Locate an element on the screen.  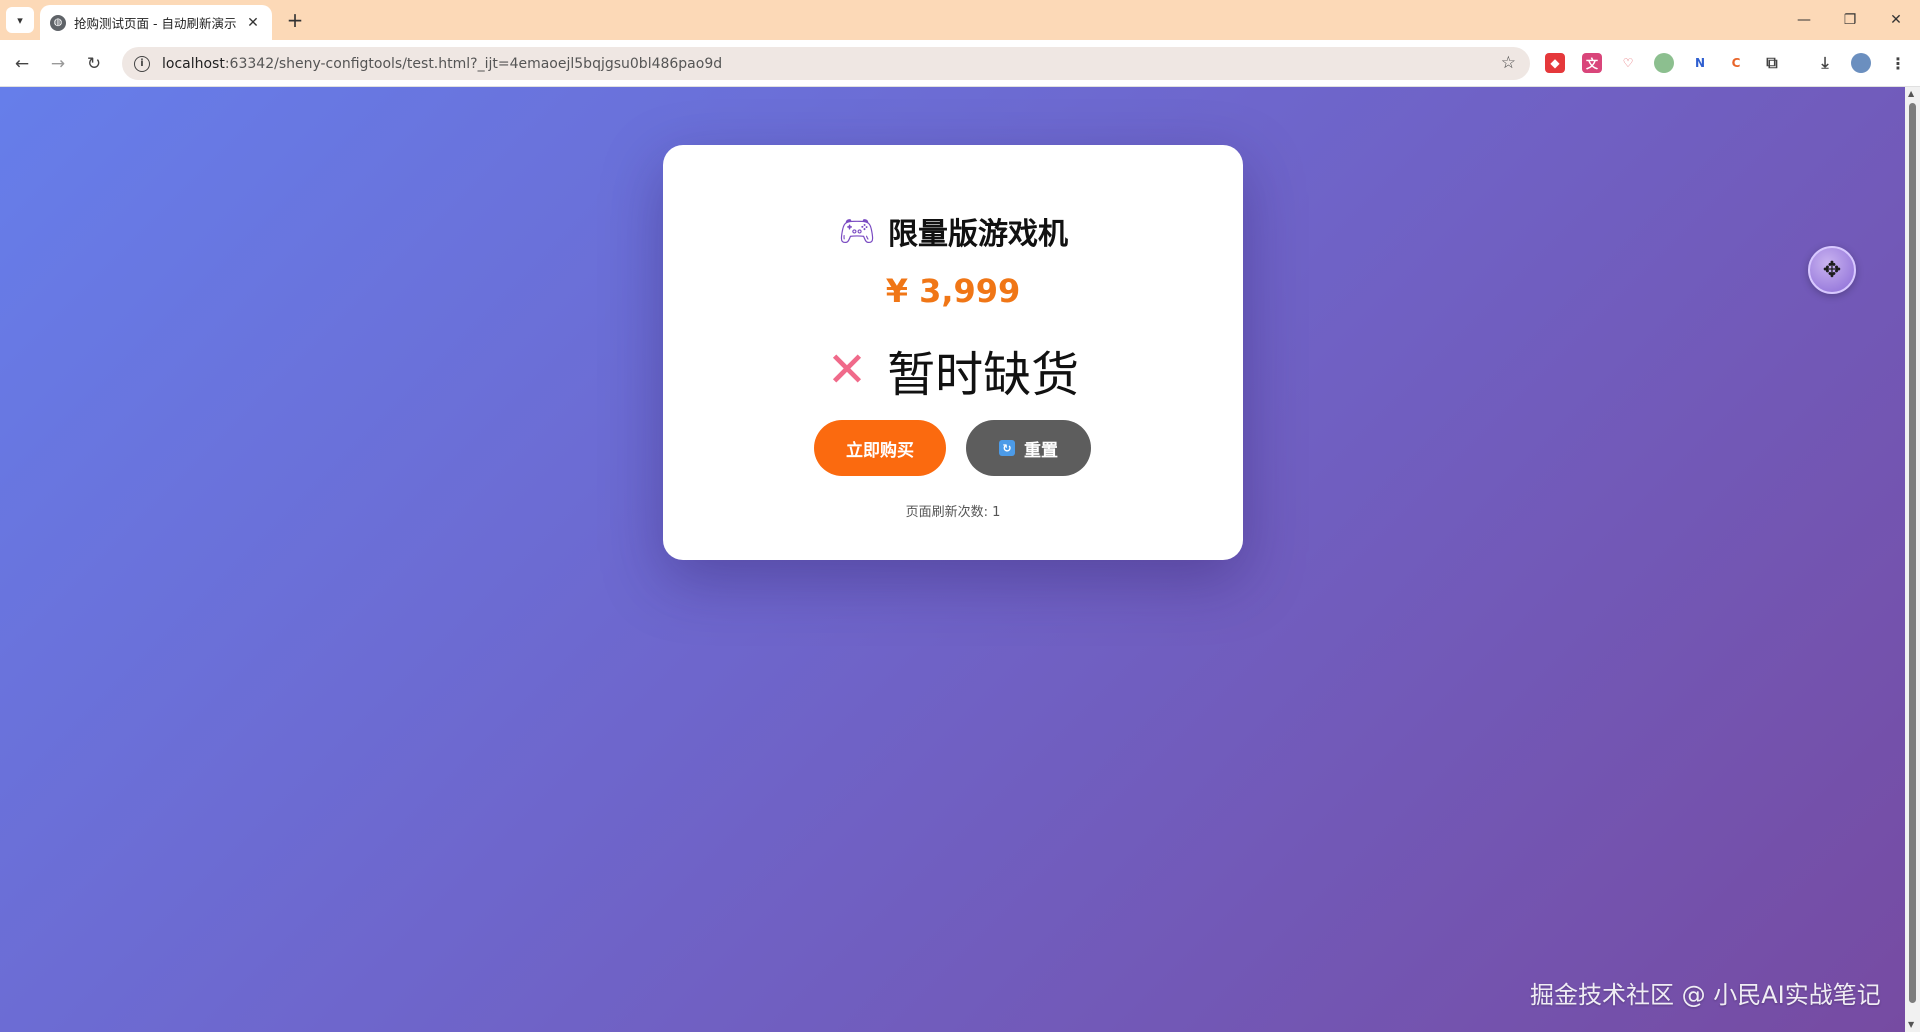
extension-shield-icon: ◆ is located at coordinates (1555, 63).